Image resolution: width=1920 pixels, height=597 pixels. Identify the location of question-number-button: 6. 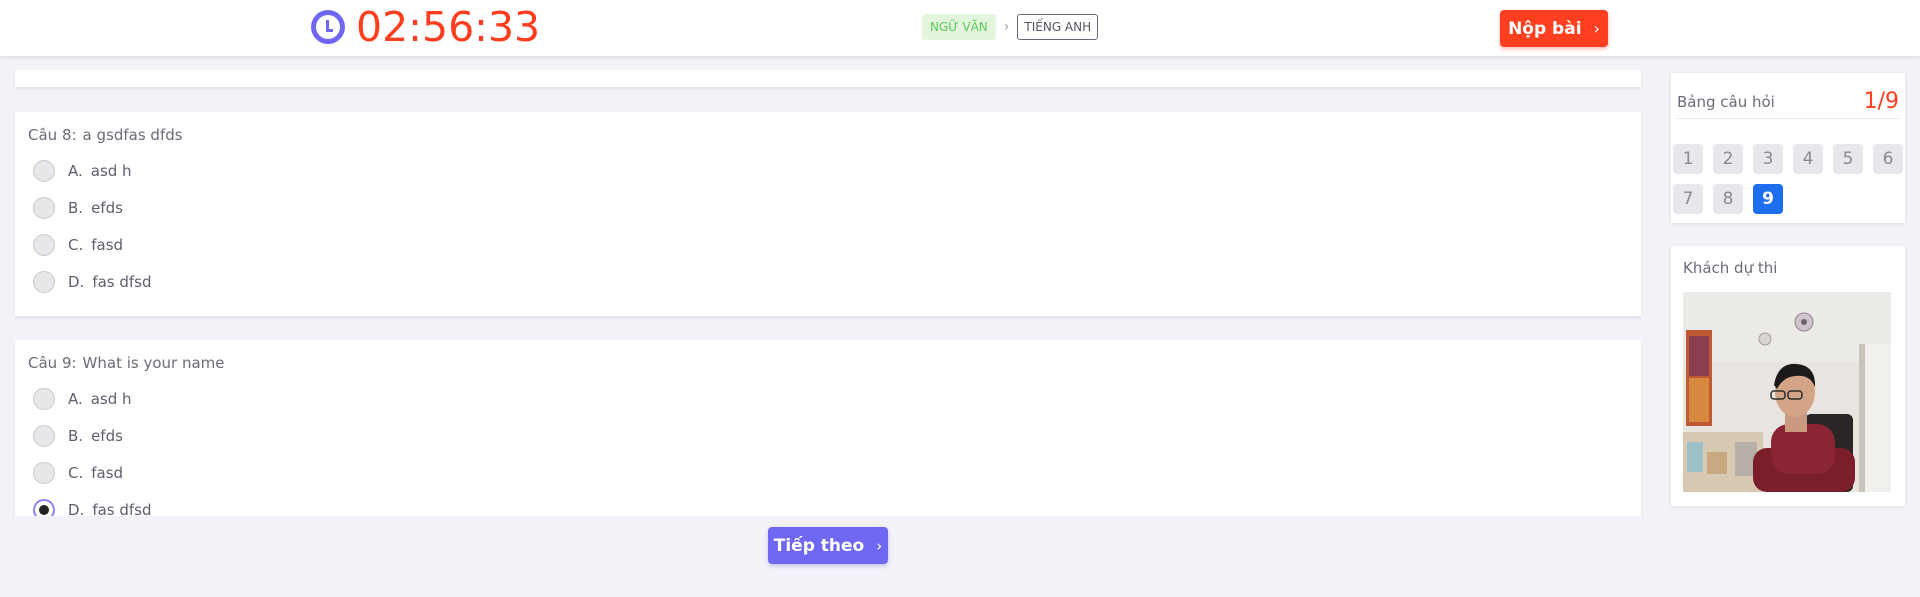
(1888, 159).